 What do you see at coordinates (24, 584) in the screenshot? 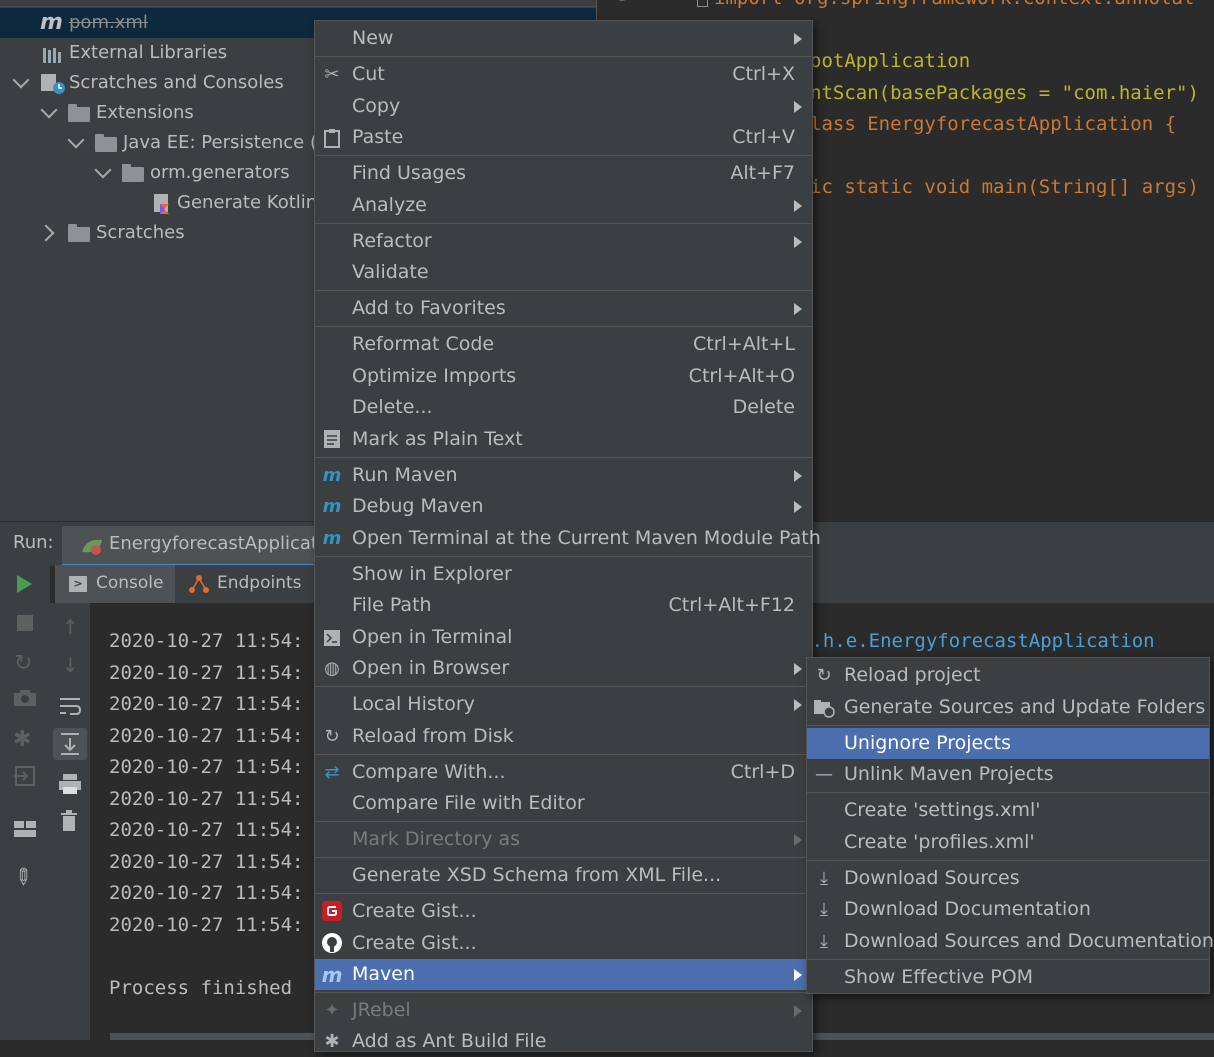
I see `rerun-icon` at bounding box center [24, 584].